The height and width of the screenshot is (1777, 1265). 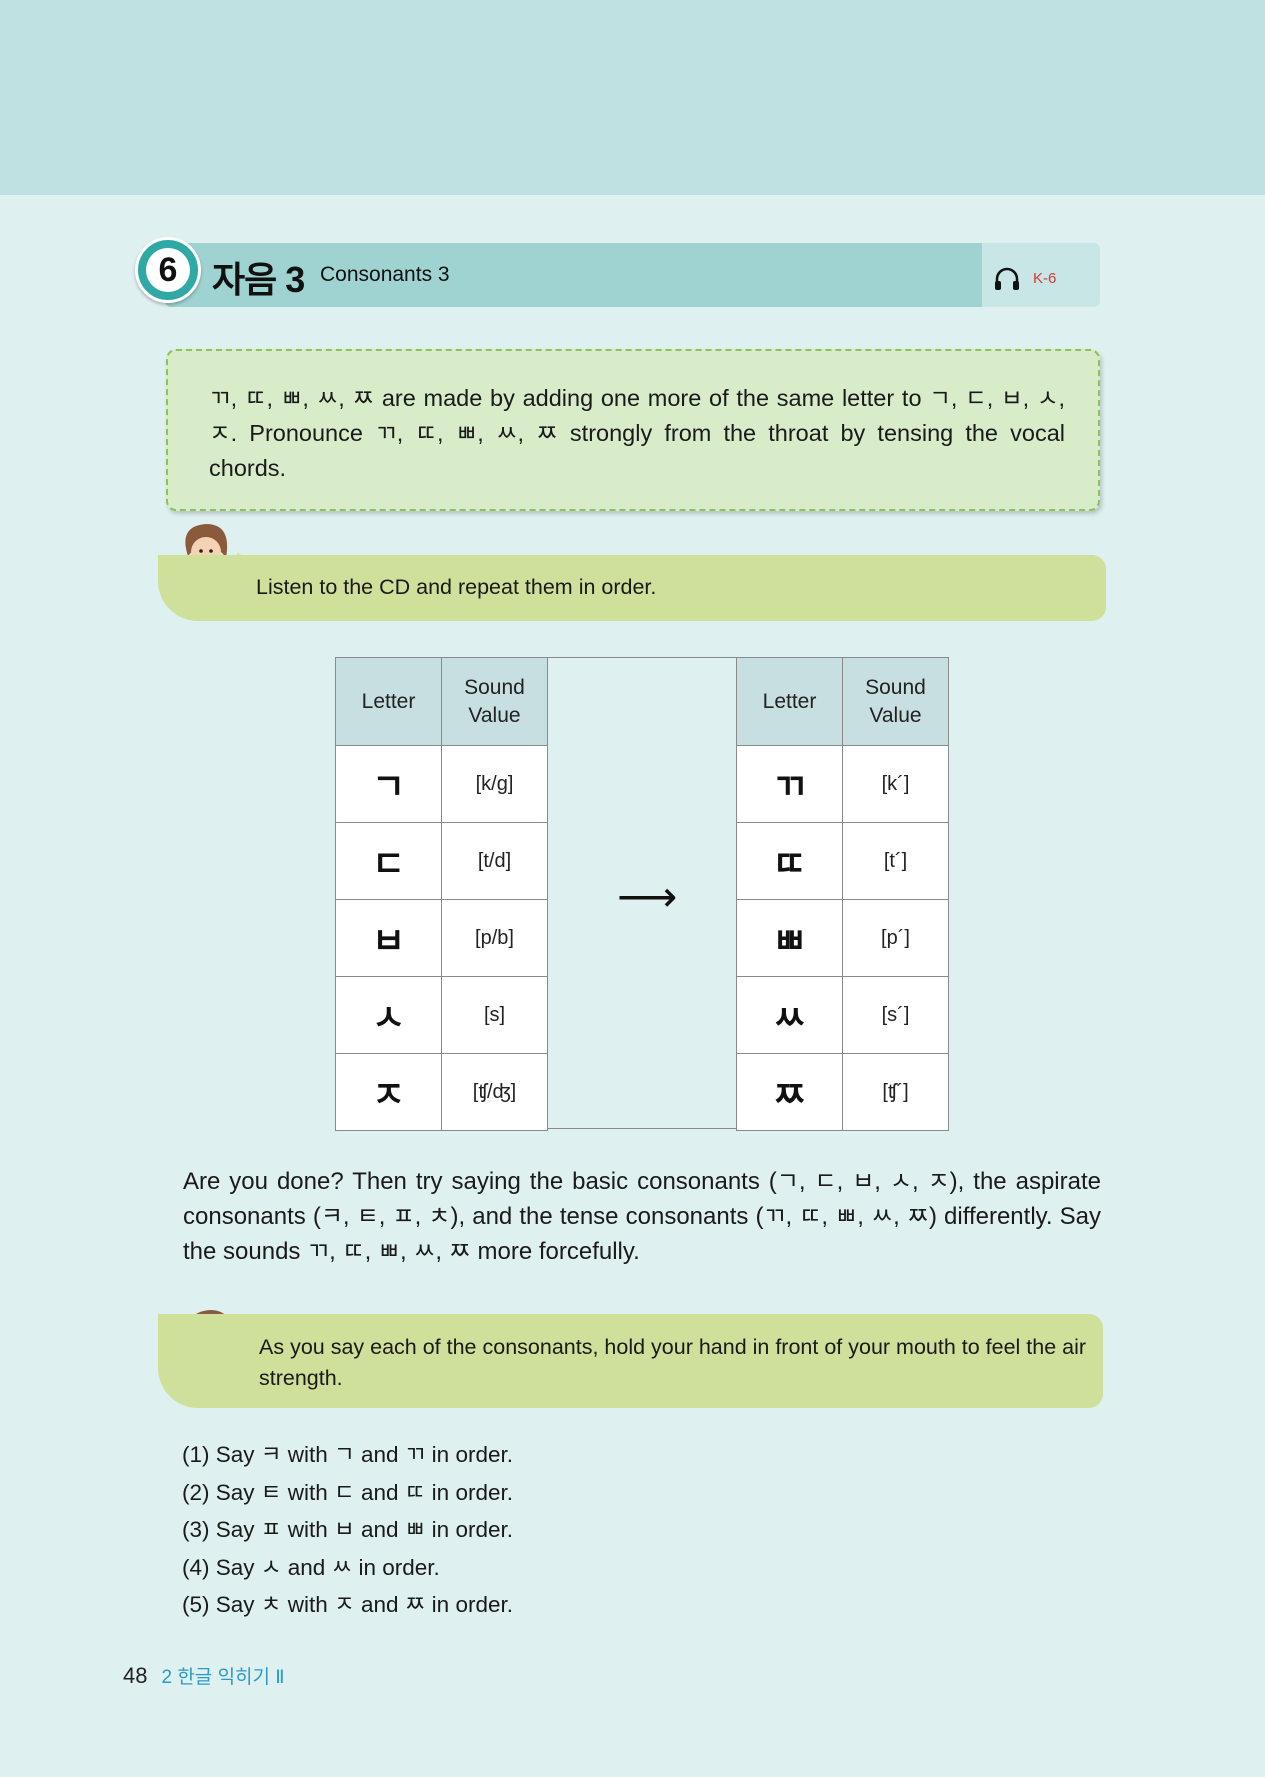 What do you see at coordinates (632, 97) in the screenshot?
I see `top-band` at bounding box center [632, 97].